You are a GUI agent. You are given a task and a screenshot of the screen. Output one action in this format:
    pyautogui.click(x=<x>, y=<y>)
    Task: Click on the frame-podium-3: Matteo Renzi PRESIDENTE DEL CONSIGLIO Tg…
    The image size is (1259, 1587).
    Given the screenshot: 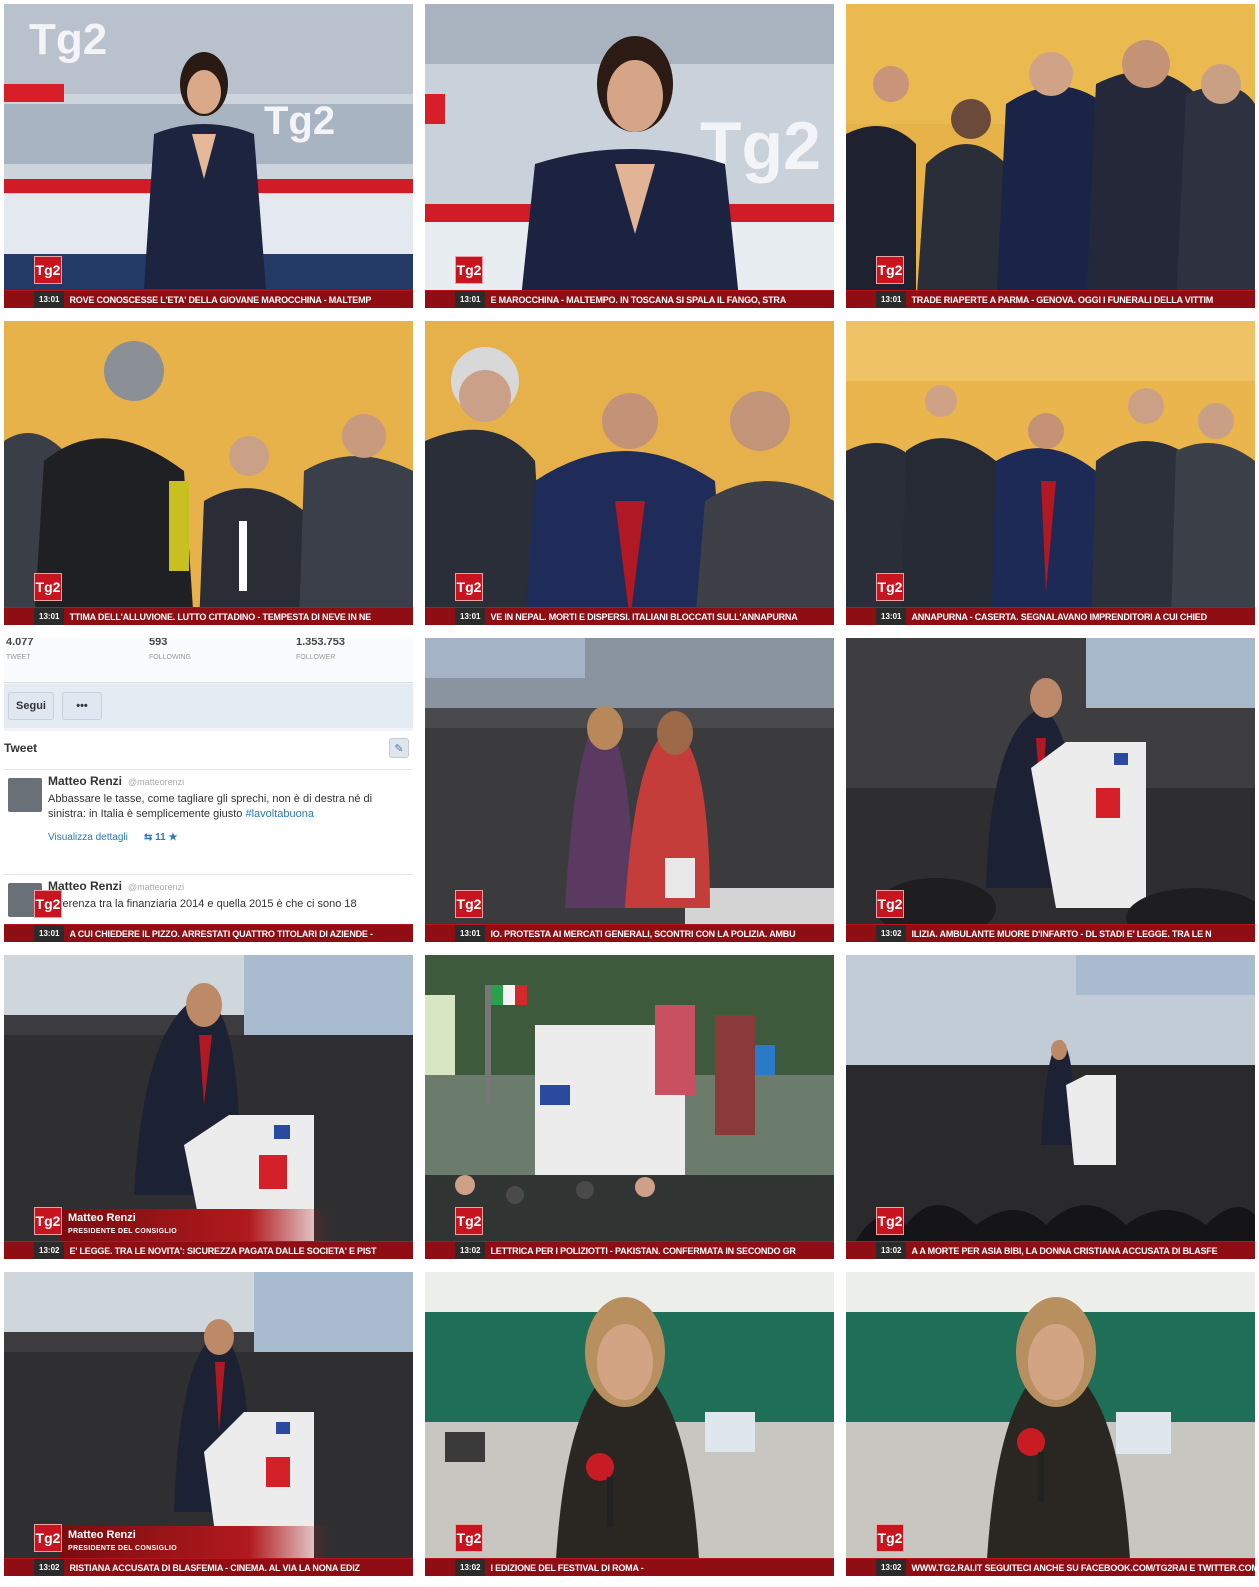 What is the action you would take?
    pyautogui.click(x=208, y=1424)
    